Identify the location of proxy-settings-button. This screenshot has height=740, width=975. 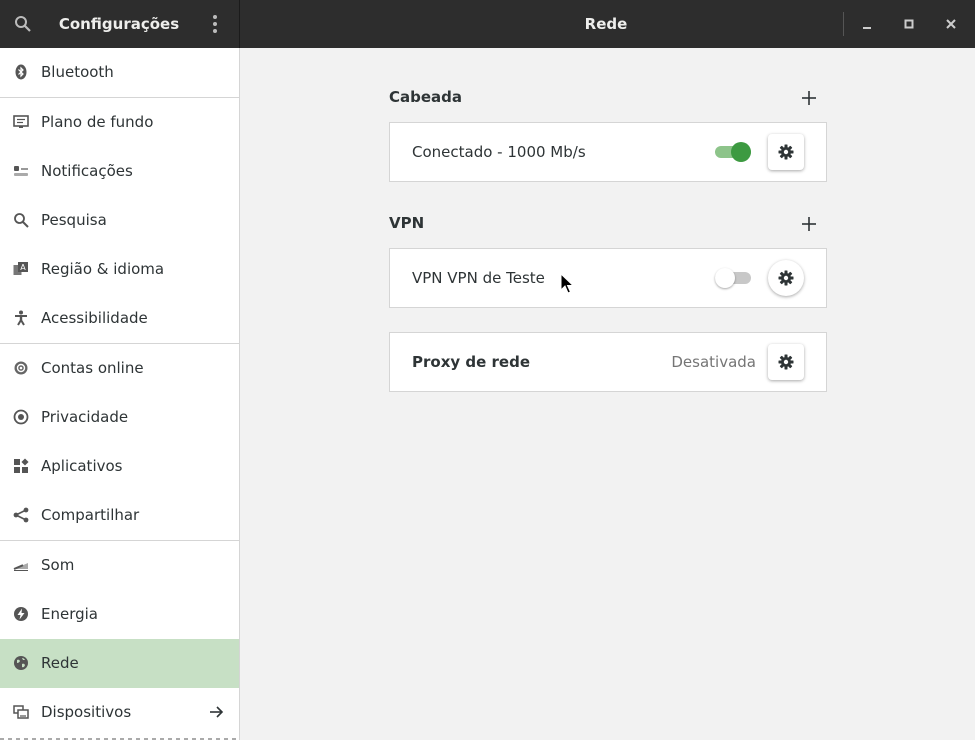
(786, 362).